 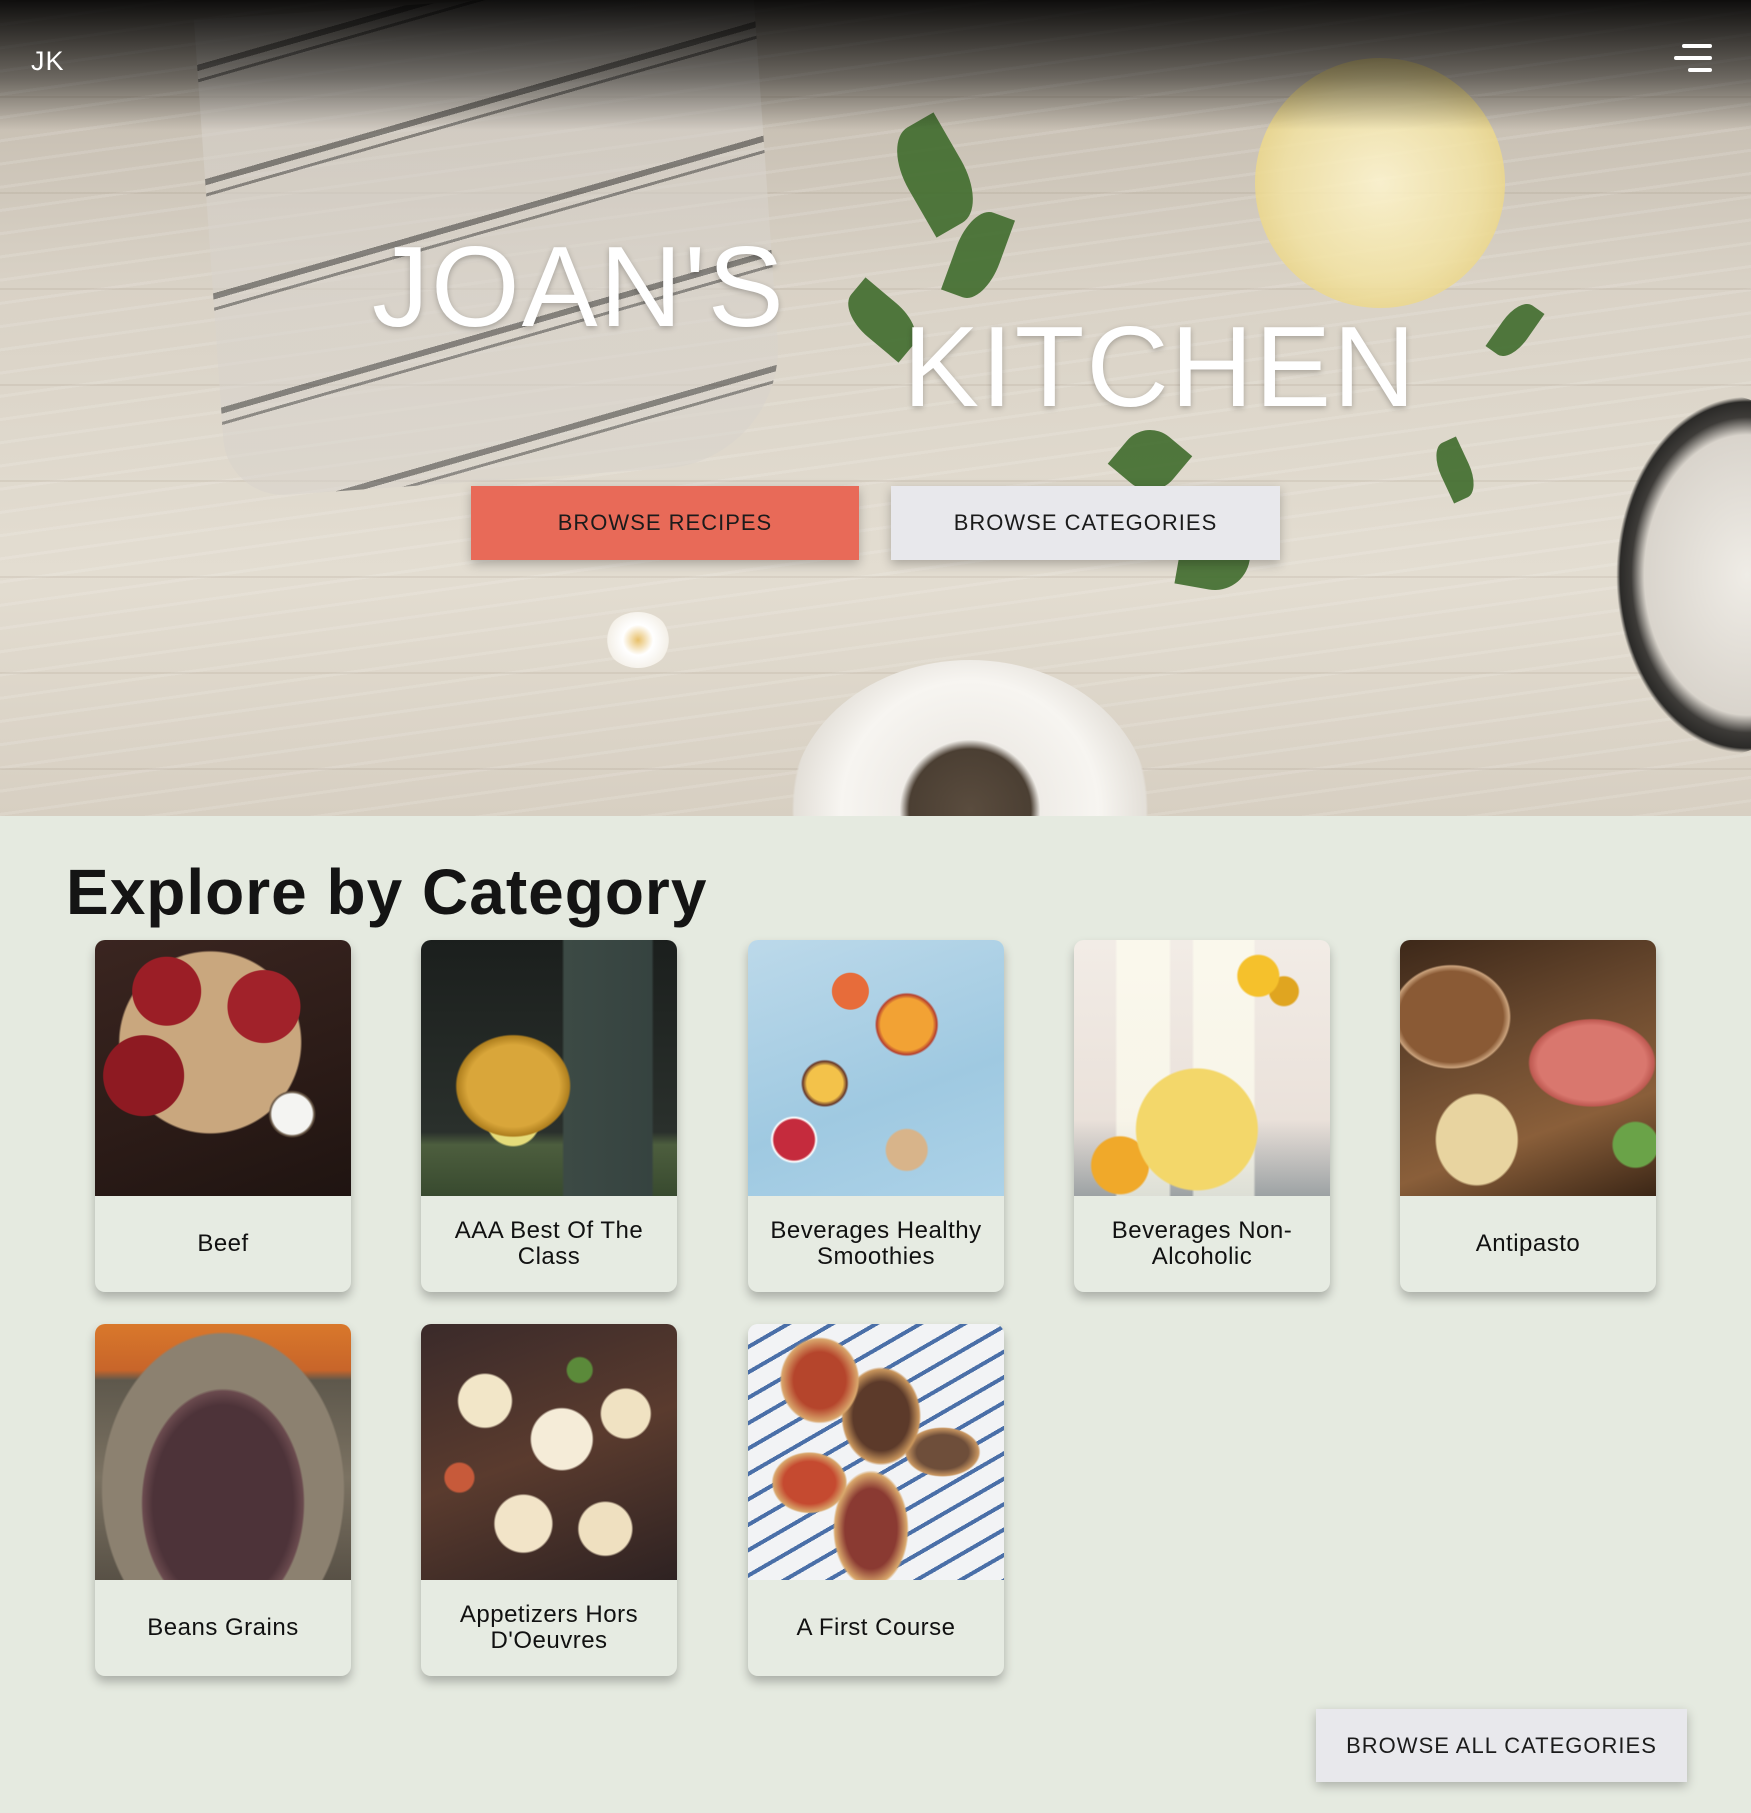 What do you see at coordinates (579, 287) in the screenshot?
I see `hero-title-line-1: JOAN'S` at bounding box center [579, 287].